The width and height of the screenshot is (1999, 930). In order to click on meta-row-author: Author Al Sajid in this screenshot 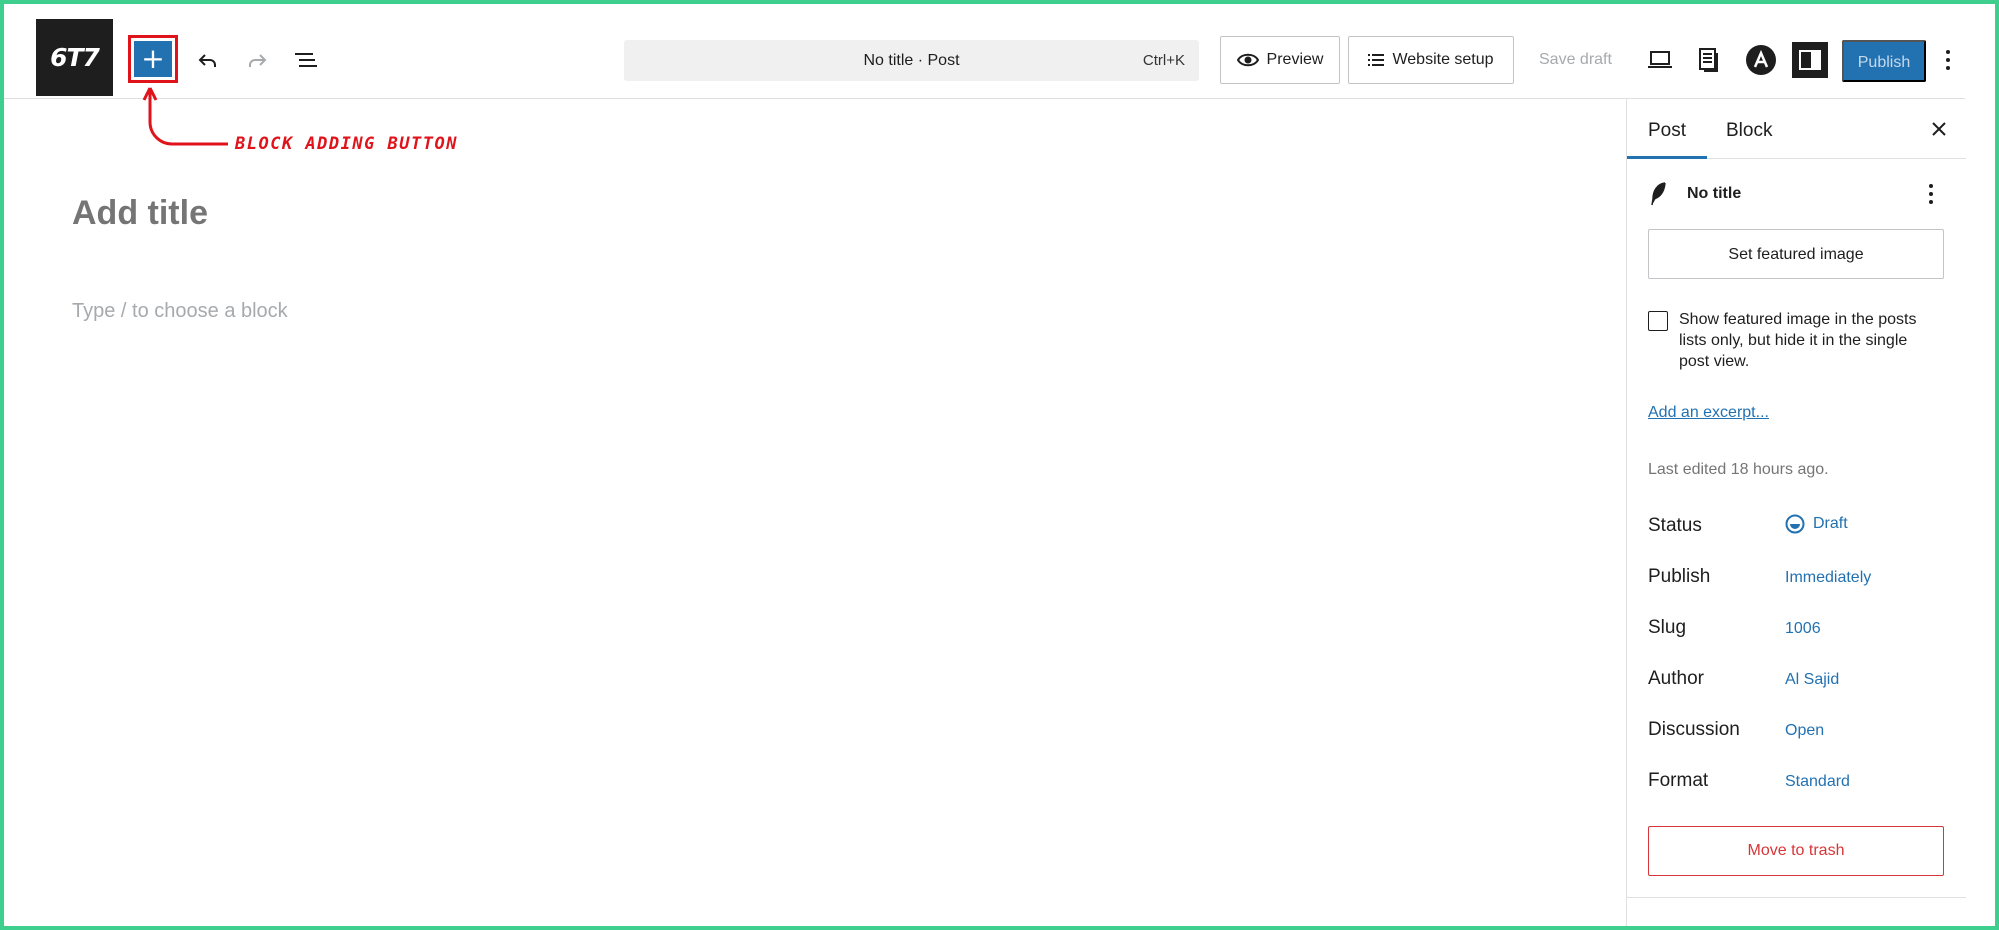, I will do `click(1798, 683)`.